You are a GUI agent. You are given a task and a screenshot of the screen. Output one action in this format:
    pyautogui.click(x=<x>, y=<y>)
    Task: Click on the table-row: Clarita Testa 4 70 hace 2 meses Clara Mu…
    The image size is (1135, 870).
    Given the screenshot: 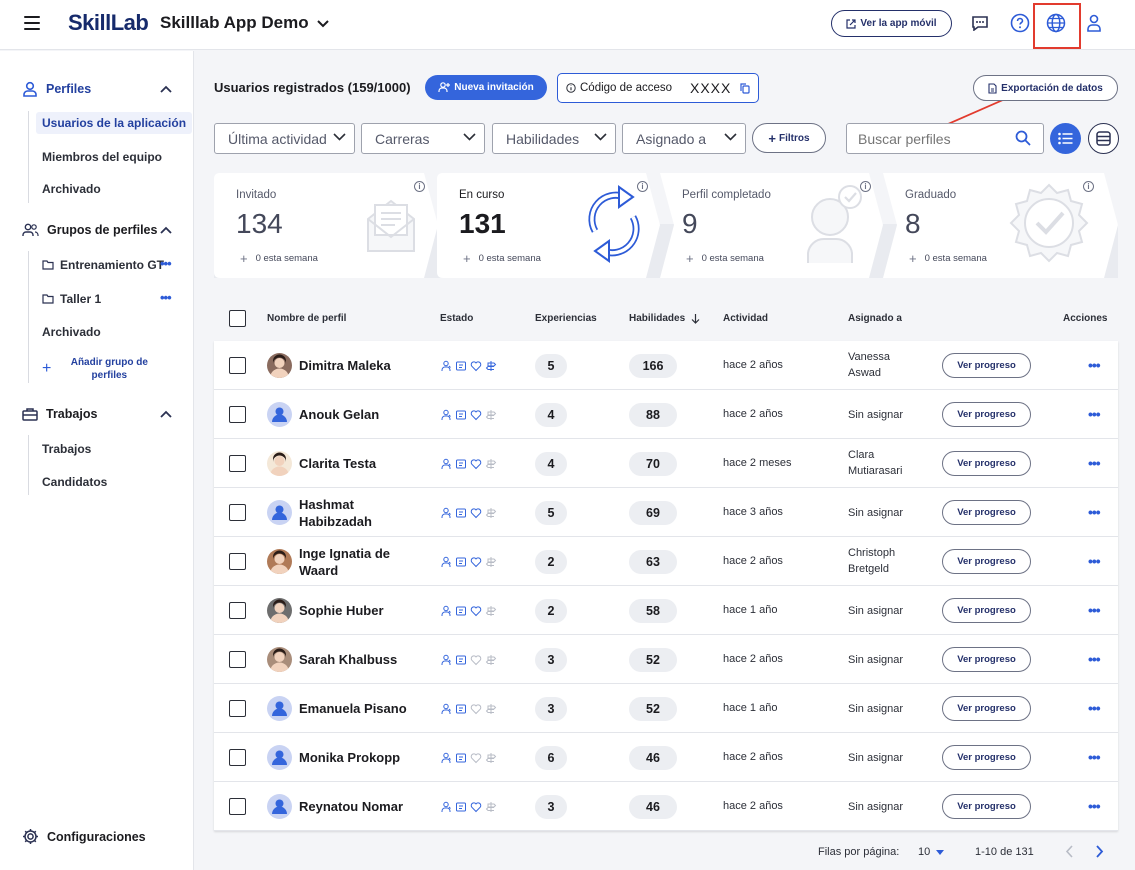 What is the action you would take?
    pyautogui.click(x=666, y=463)
    